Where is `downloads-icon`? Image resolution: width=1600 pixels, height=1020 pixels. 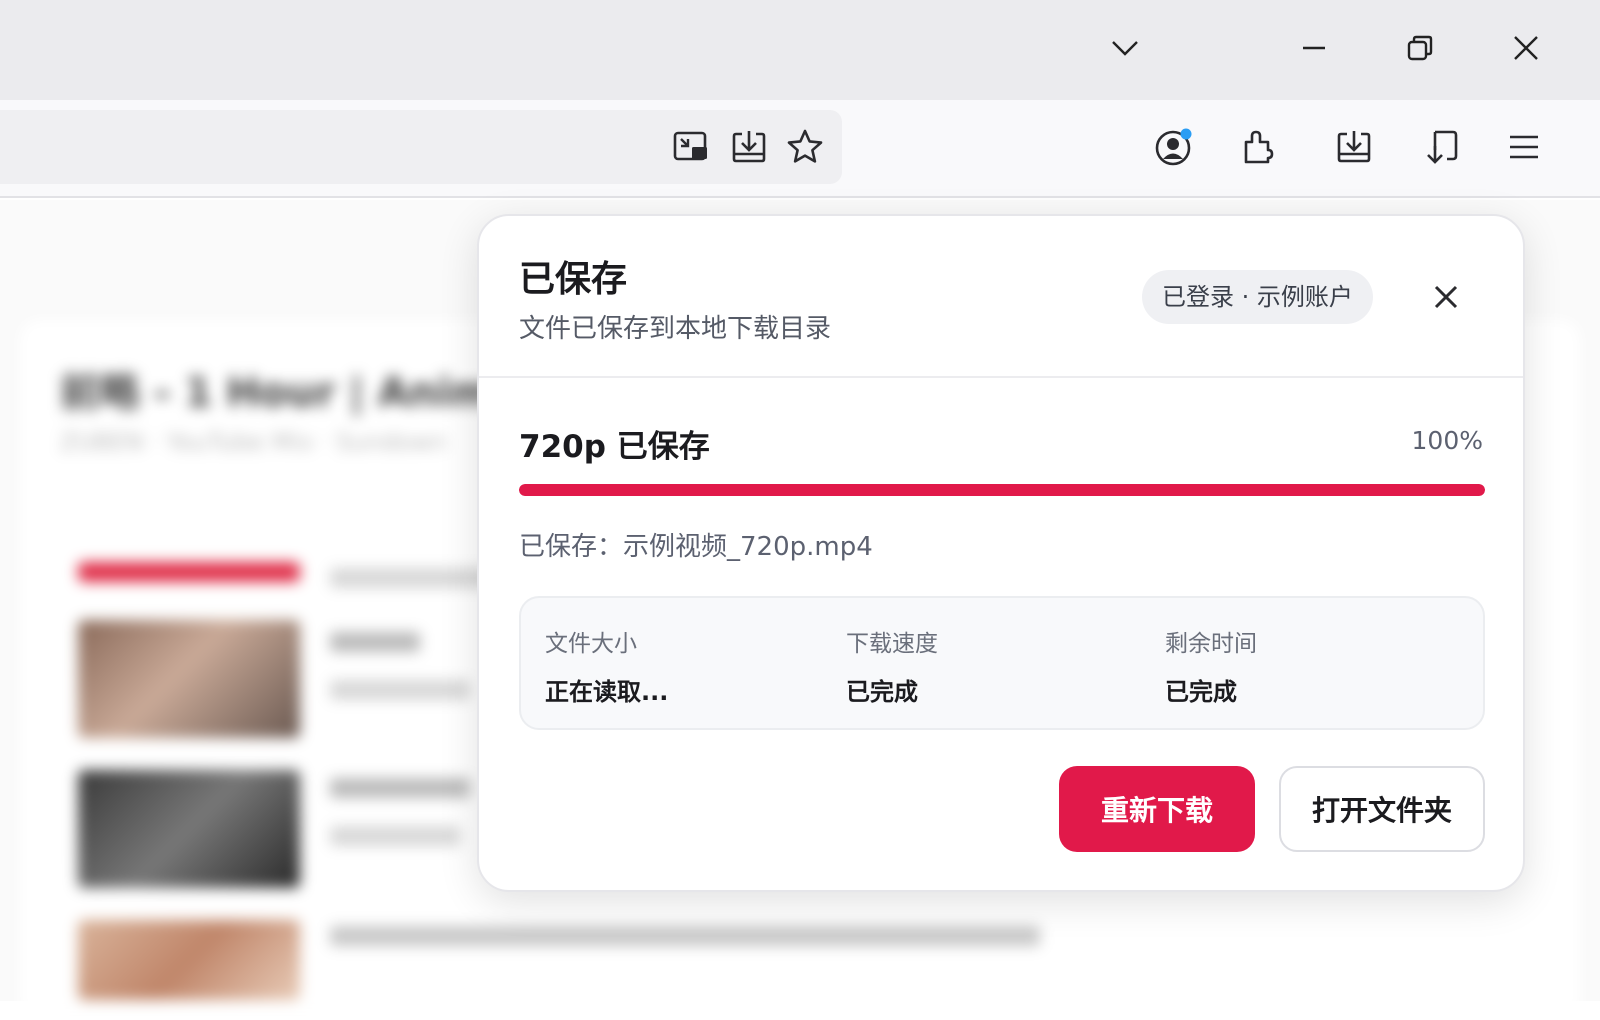
downloads-icon is located at coordinates (1354, 147).